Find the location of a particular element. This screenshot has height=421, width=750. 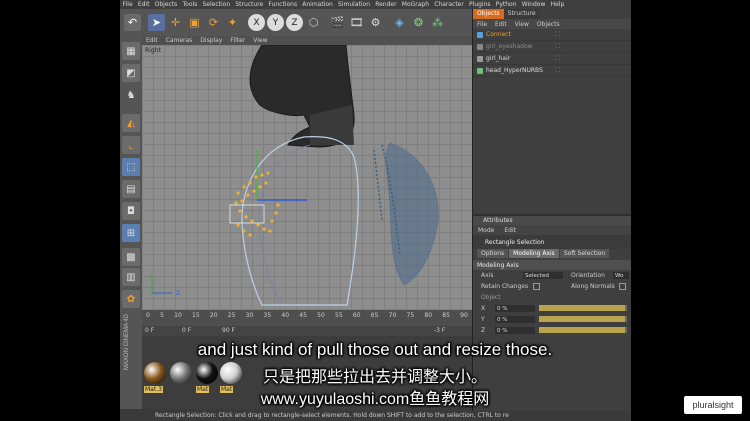

y-axis-lock-icon: Y is located at coordinates (275, 22).